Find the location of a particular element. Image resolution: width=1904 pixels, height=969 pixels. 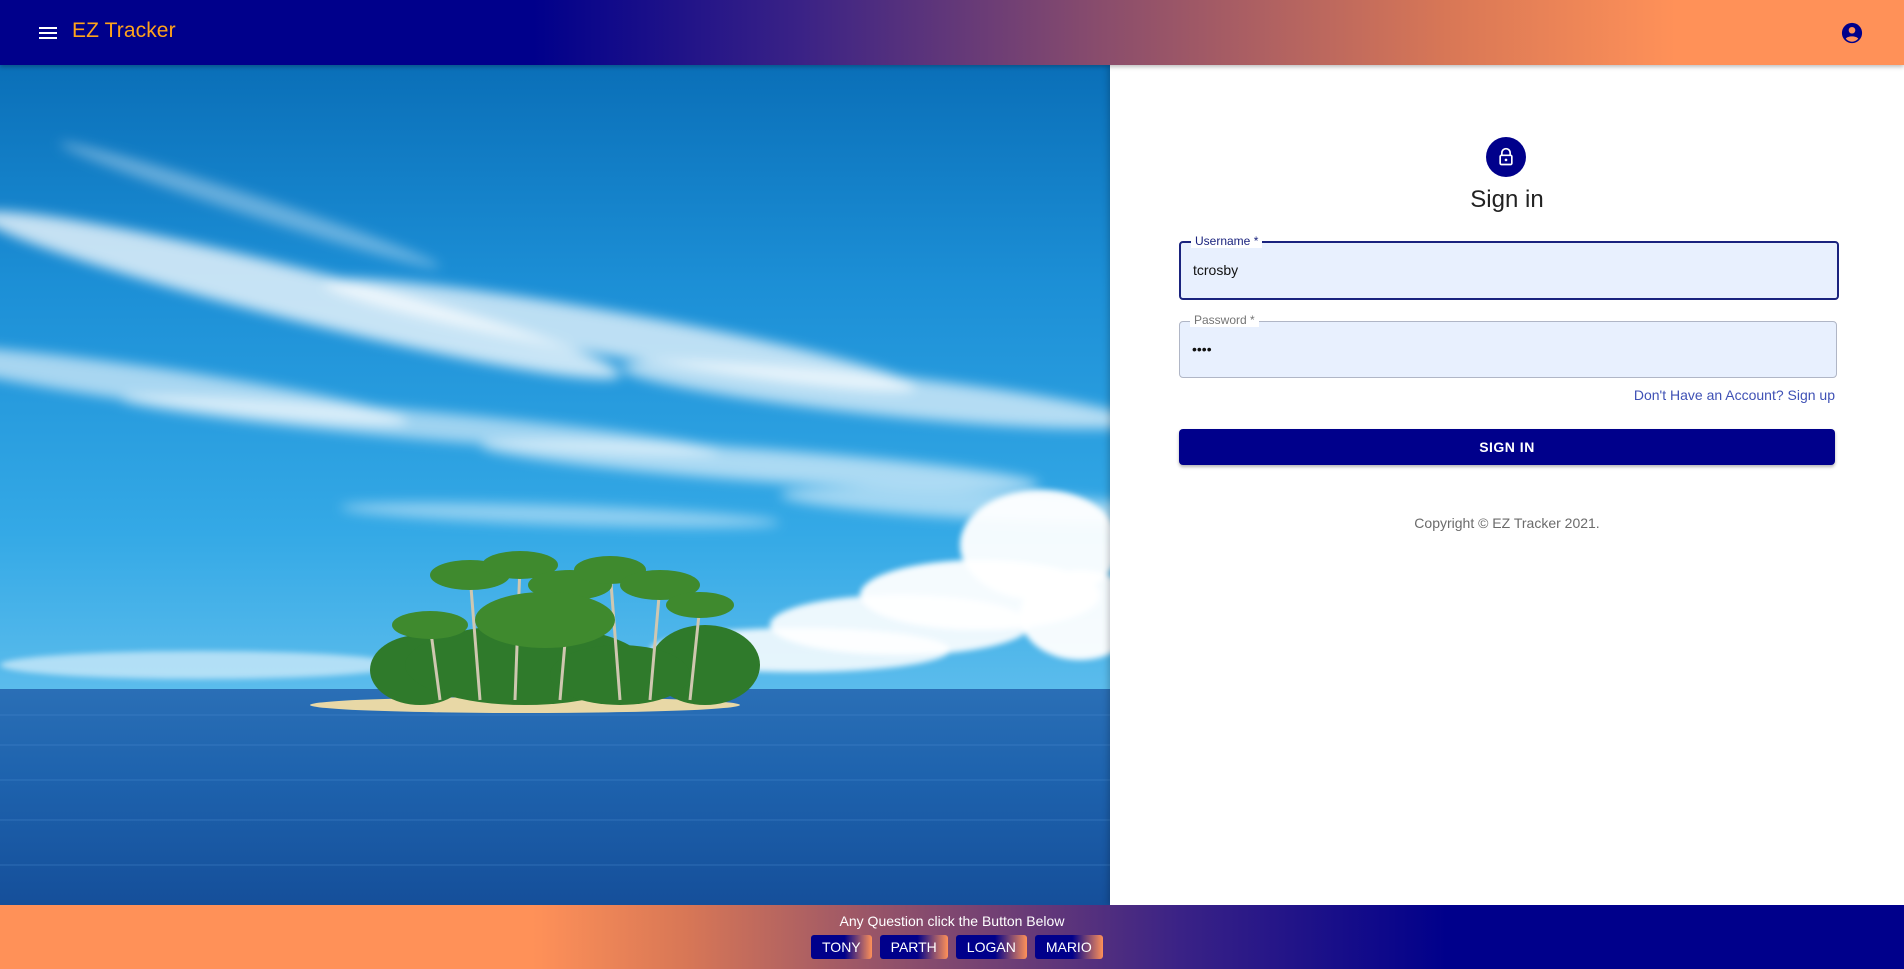

lock-avatar is located at coordinates (1506, 157).